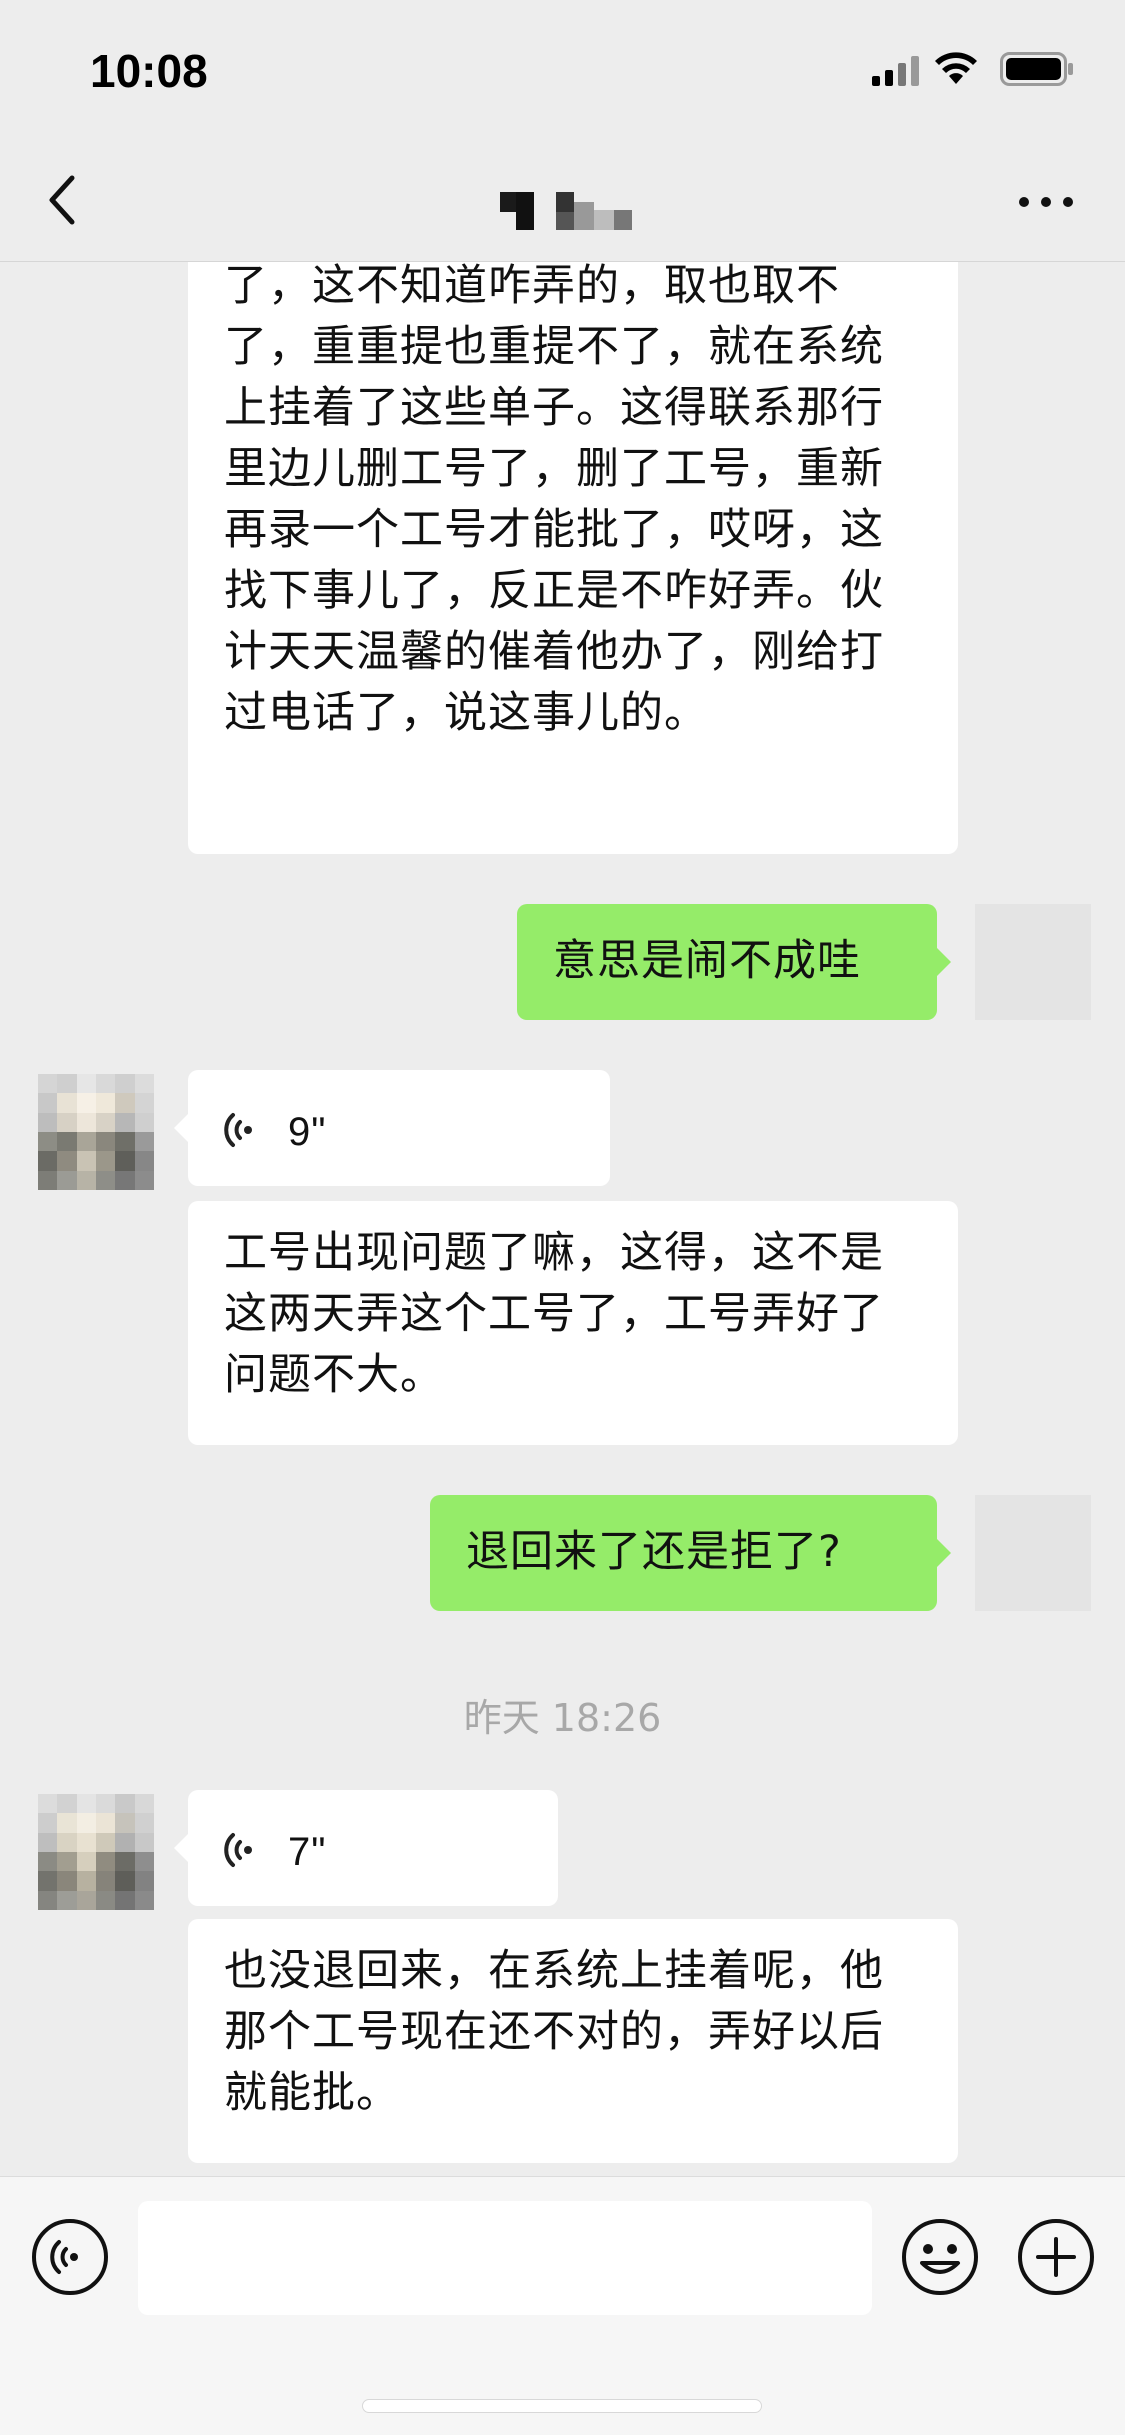 The width and height of the screenshot is (1125, 2435). What do you see at coordinates (707, 961) in the screenshot?
I see `message-text: 意思是闹不成哇` at bounding box center [707, 961].